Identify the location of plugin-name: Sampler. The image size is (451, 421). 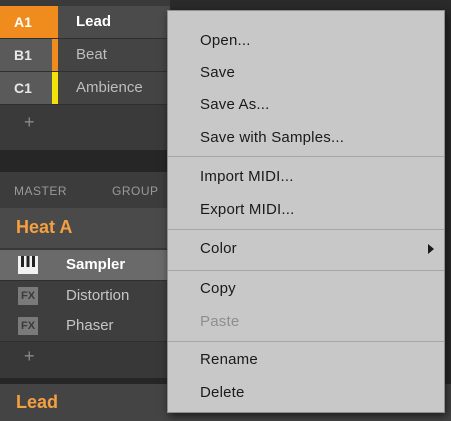
(96, 264).